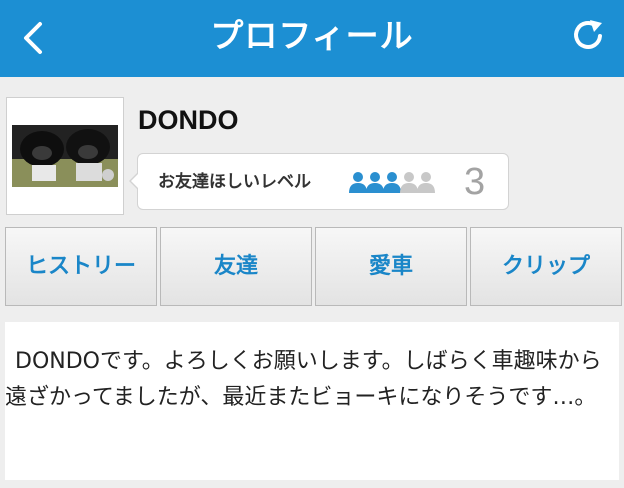 The height and width of the screenshot is (488, 624). I want to click on avatar, so click(65, 156).